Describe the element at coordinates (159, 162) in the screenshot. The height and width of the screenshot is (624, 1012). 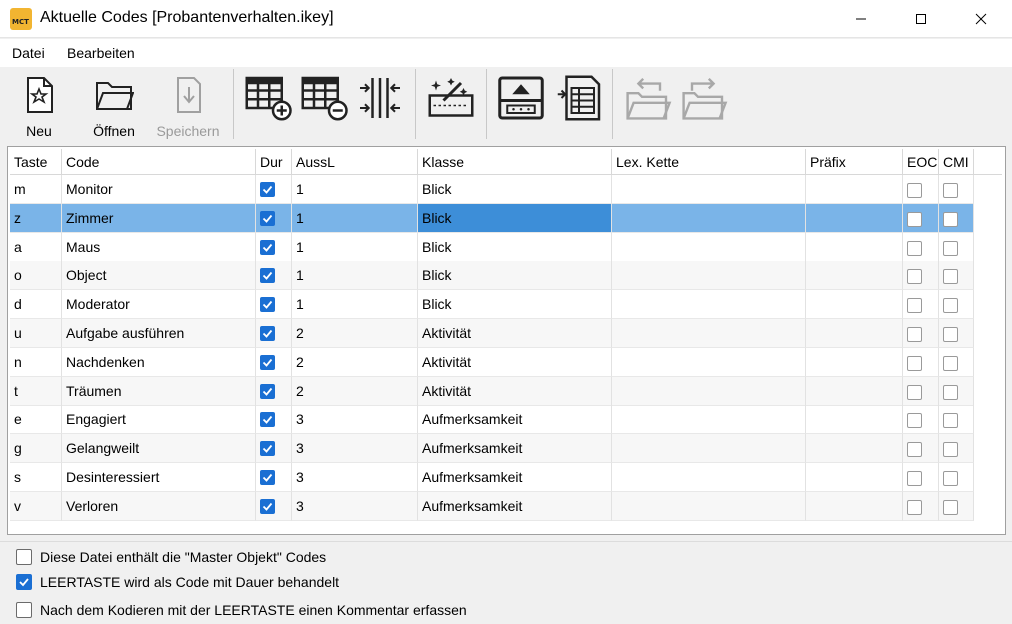
I see `header-code: Code` at that location.